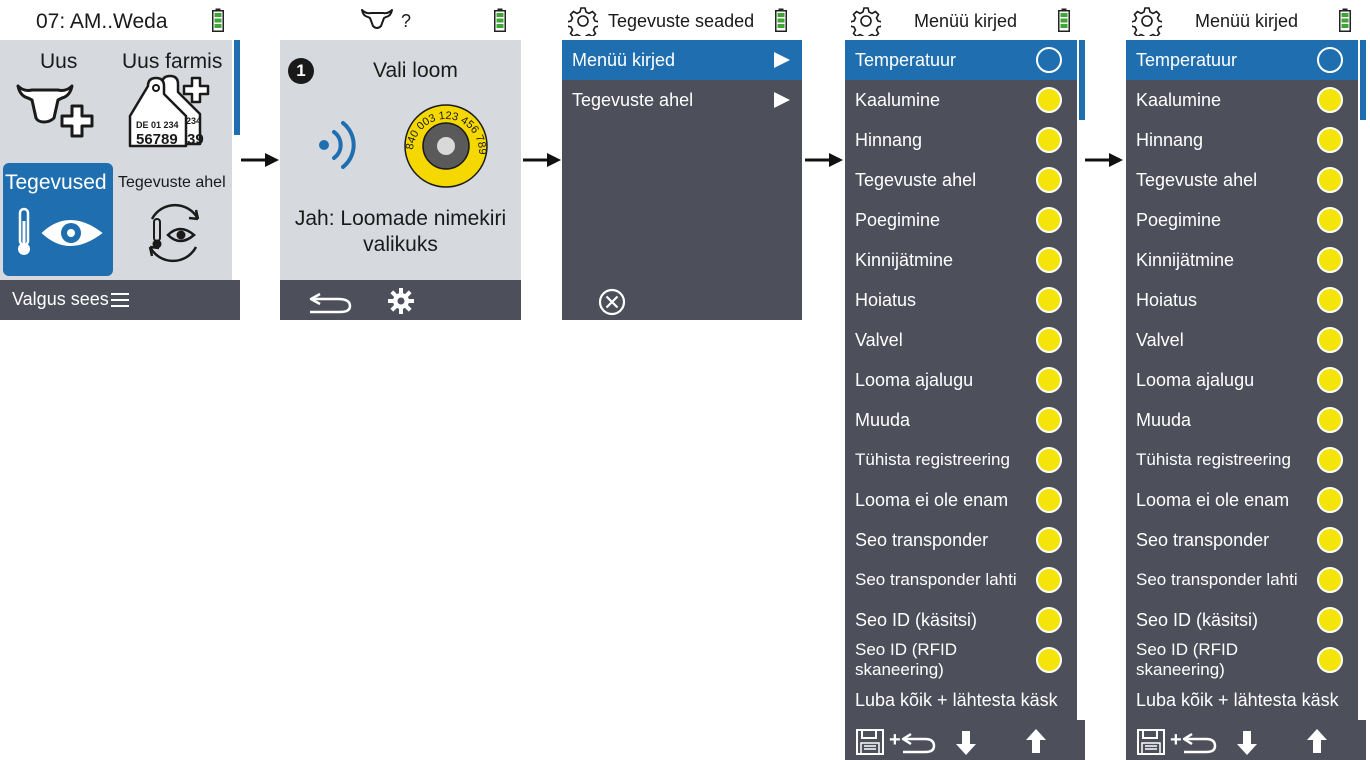 The height and width of the screenshot is (760, 1370). I want to click on settings-gear-icon, so click(401, 301).